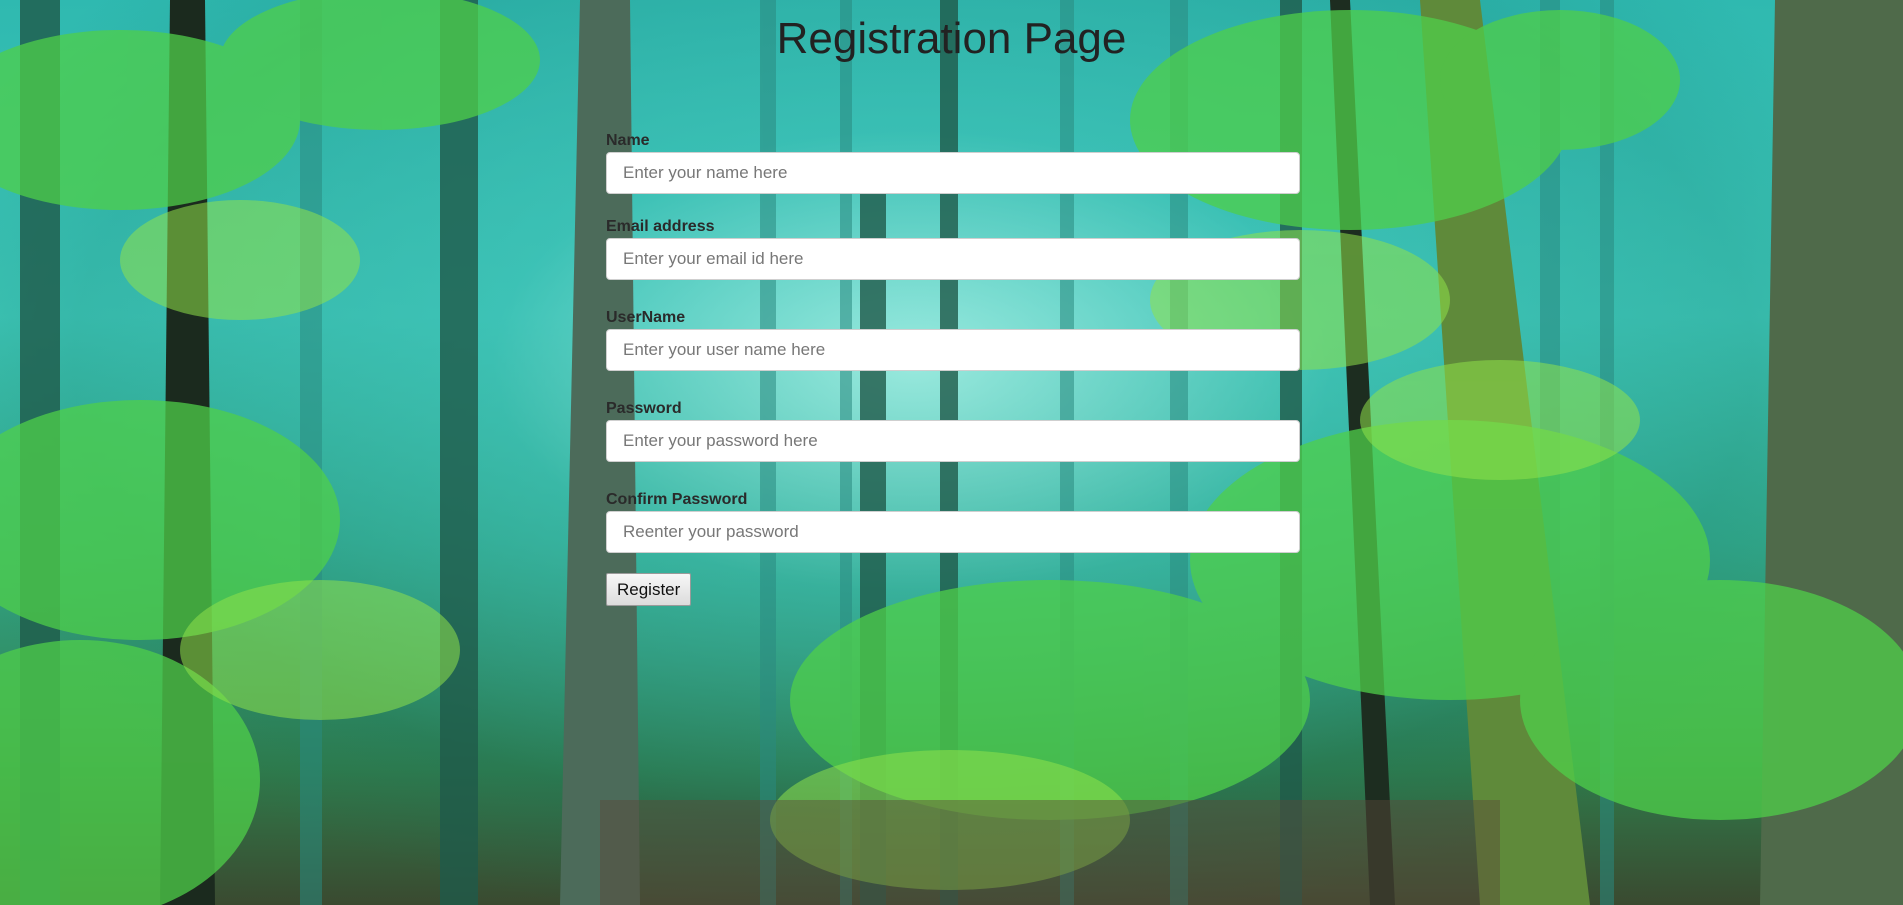 This screenshot has height=905, width=1903. What do you see at coordinates (951, 38) in the screenshot?
I see `page-title: Registration Page` at bounding box center [951, 38].